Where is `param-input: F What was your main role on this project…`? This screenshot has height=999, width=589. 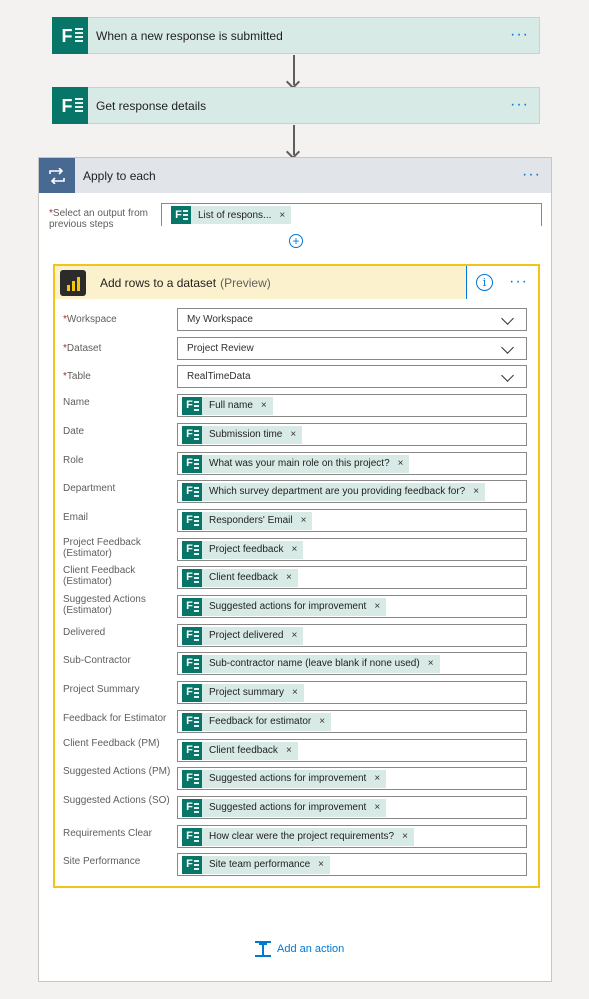 param-input: F What was your main role on this project… is located at coordinates (352, 463).